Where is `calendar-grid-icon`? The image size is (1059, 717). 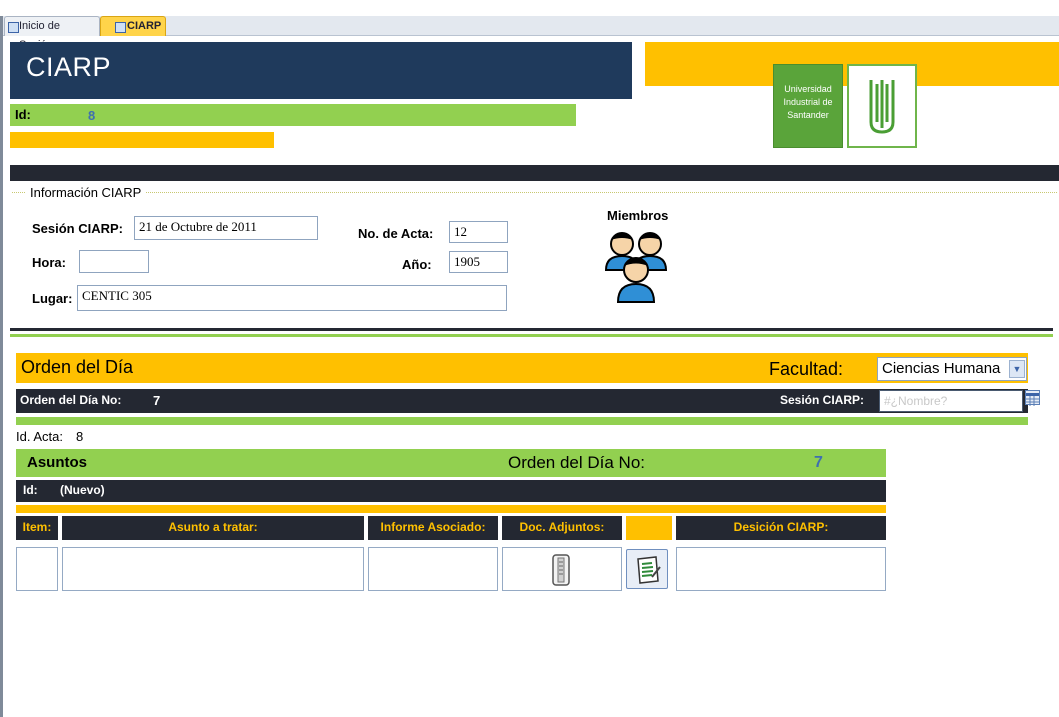 calendar-grid-icon is located at coordinates (1032, 399).